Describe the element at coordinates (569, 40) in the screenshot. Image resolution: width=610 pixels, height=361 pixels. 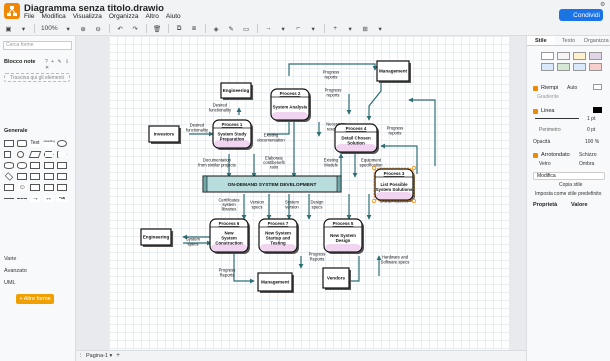
I see `tab-text: Testo` at that location.